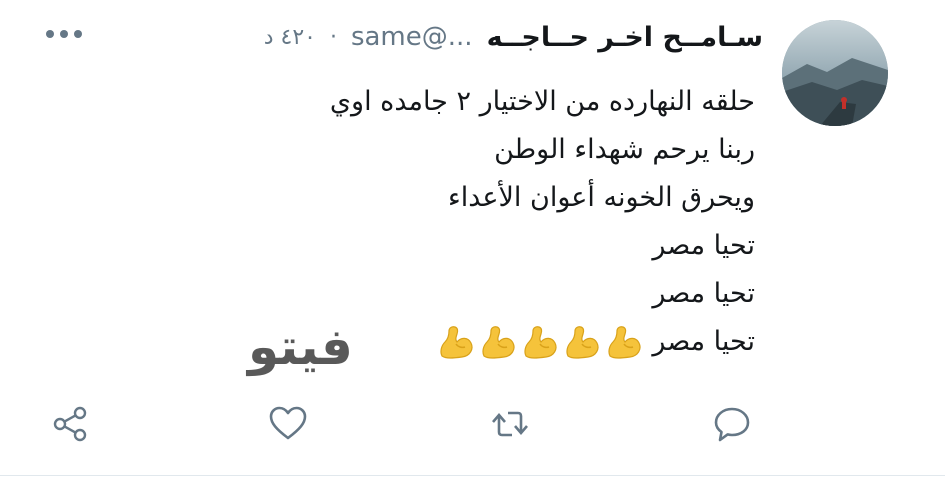 This screenshot has height=482, width=945. Describe the element at coordinates (472, 475) in the screenshot. I see `divider` at that location.